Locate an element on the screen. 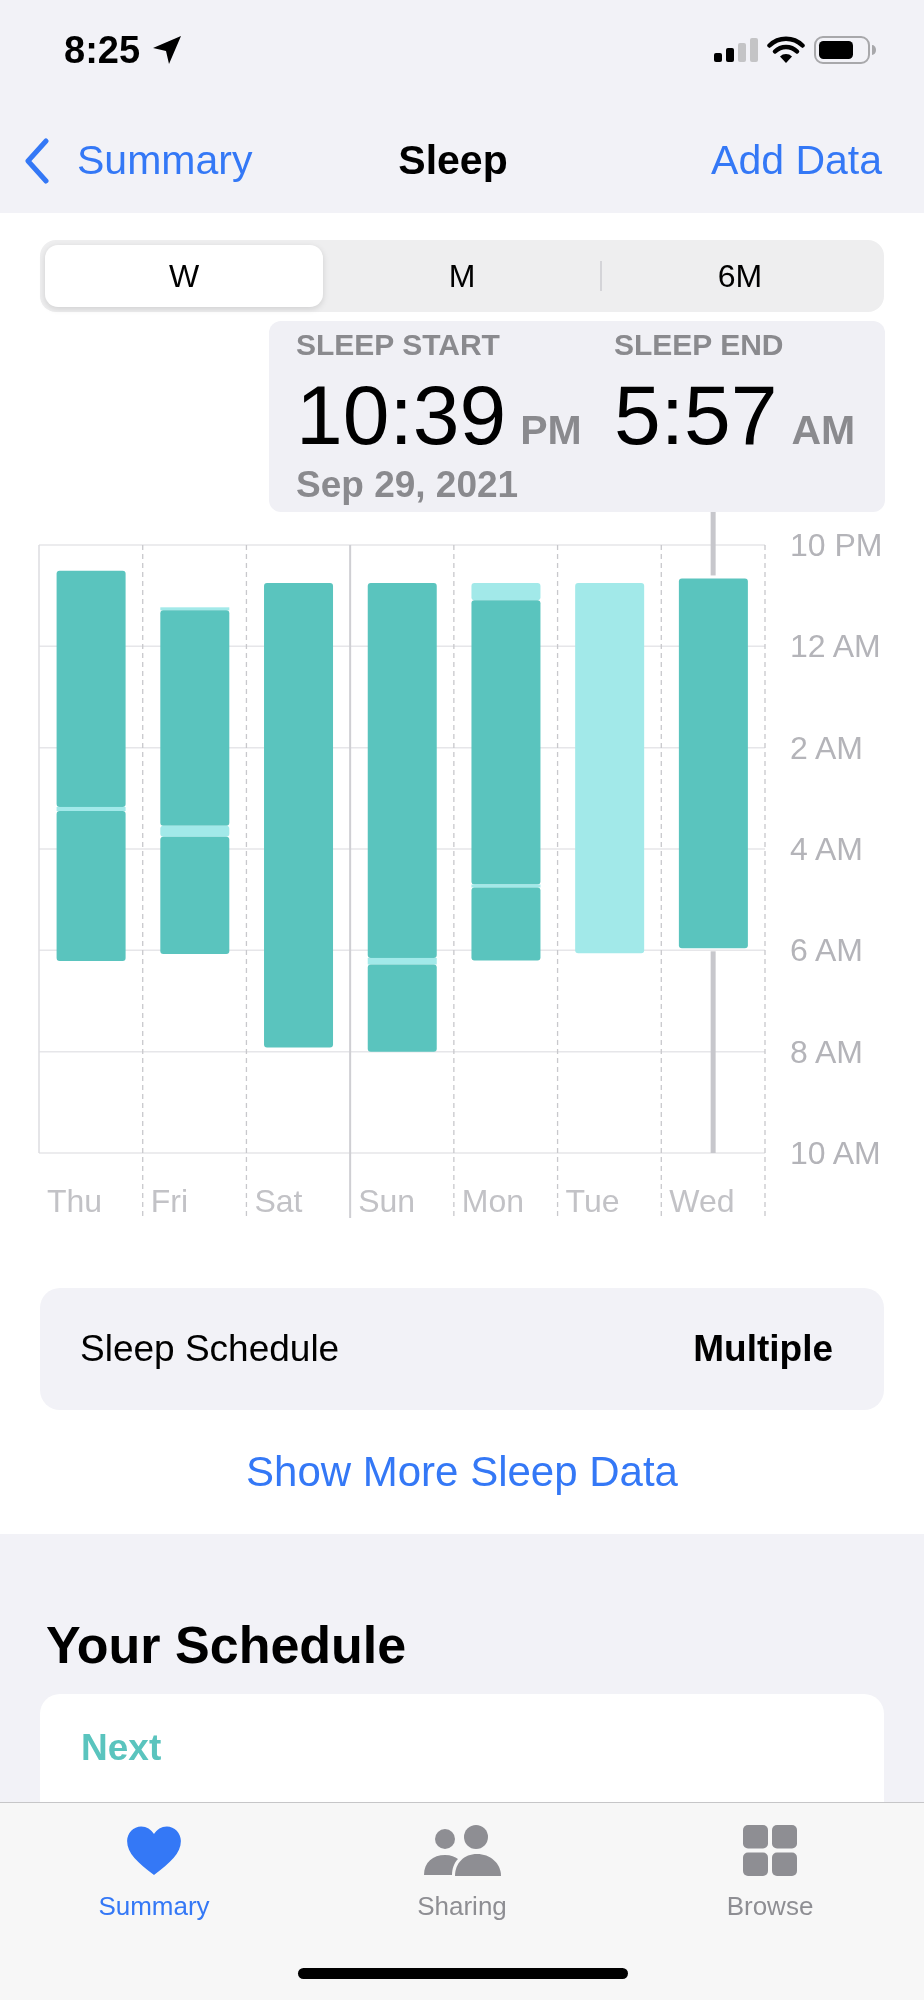  axis-label: 10 AM is located at coordinates (835, 1153).